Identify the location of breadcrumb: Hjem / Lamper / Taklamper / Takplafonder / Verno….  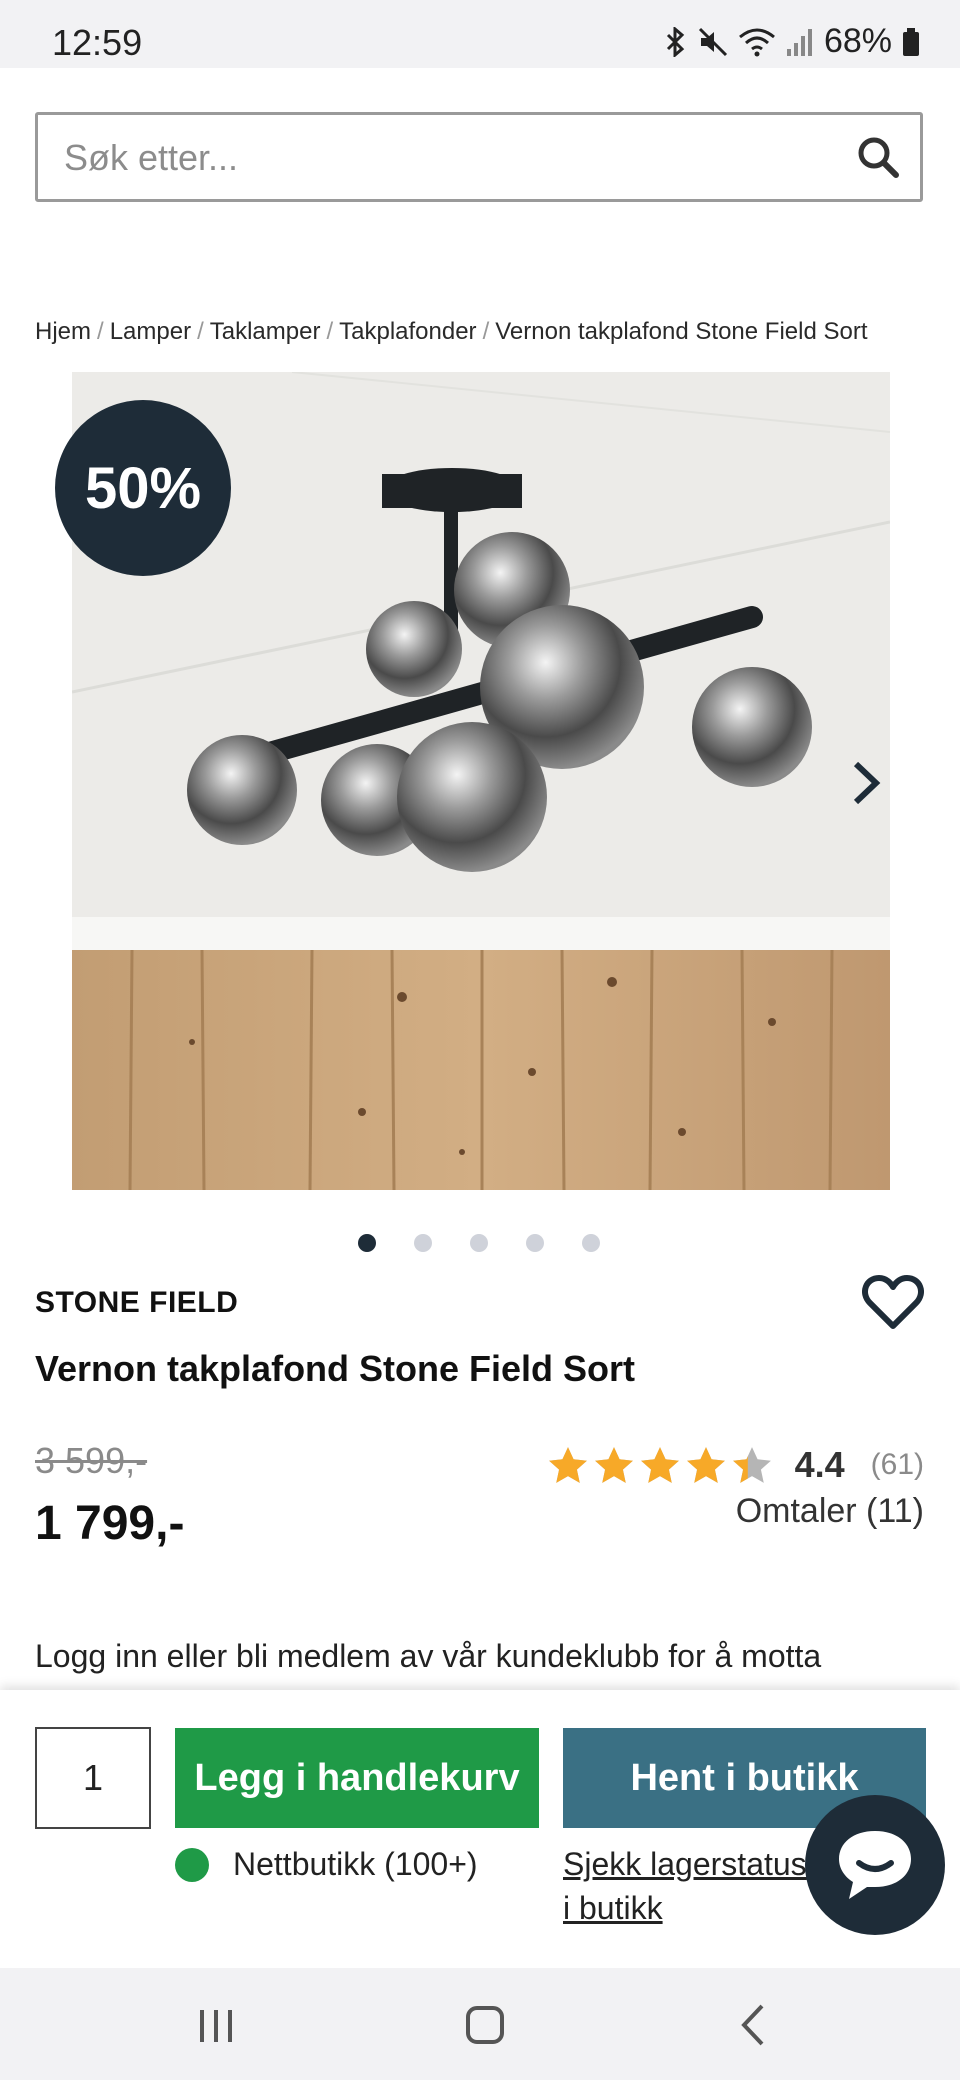
(451, 332).